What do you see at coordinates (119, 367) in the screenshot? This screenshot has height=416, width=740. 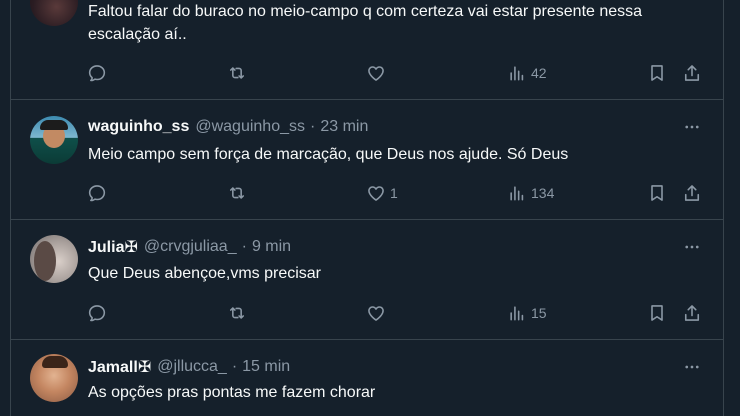 I see `display-name: Jamall✠` at bounding box center [119, 367].